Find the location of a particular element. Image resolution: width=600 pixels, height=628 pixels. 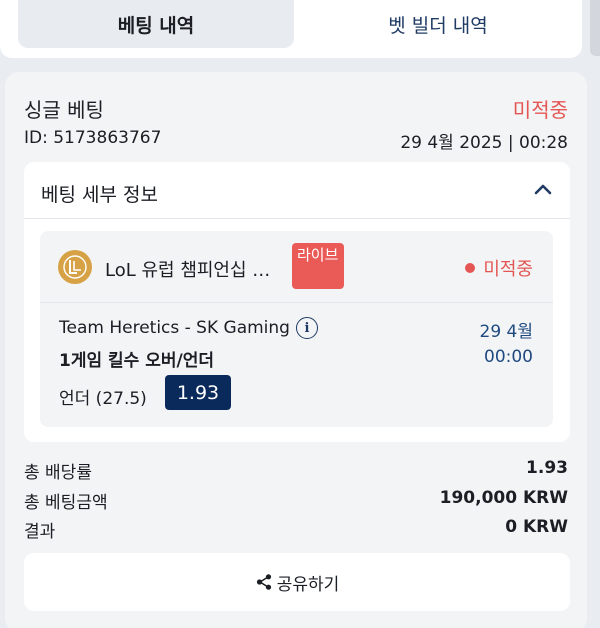

tab-bet-builder-history: 벳 빌더 내역 is located at coordinates (438, 24).